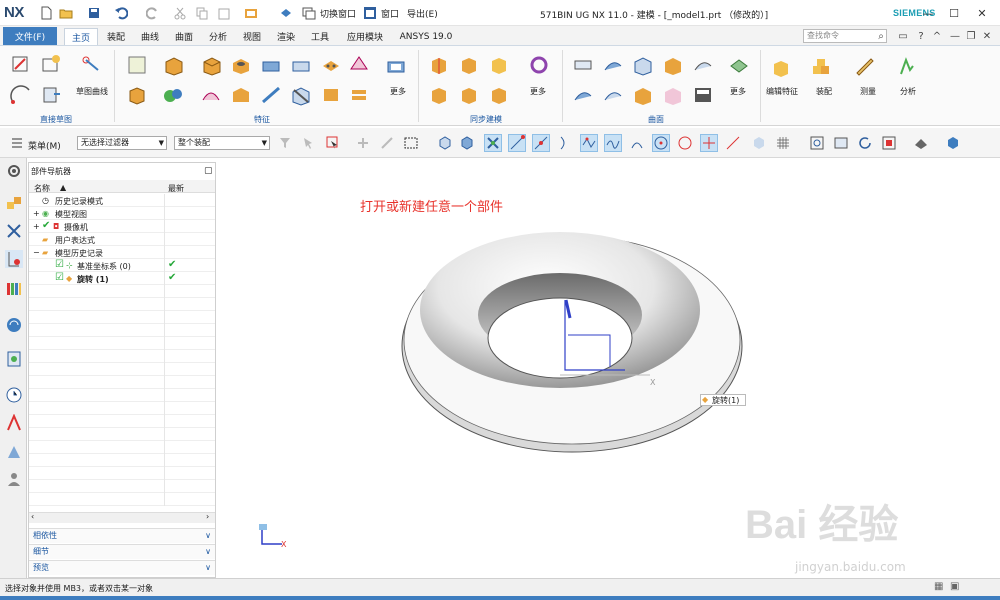 This screenshot has width=1000, height=600. What do you see at coordinates (241, 65) in the screenshot?
I see `hole-icon` at bounding box center [241, 65].